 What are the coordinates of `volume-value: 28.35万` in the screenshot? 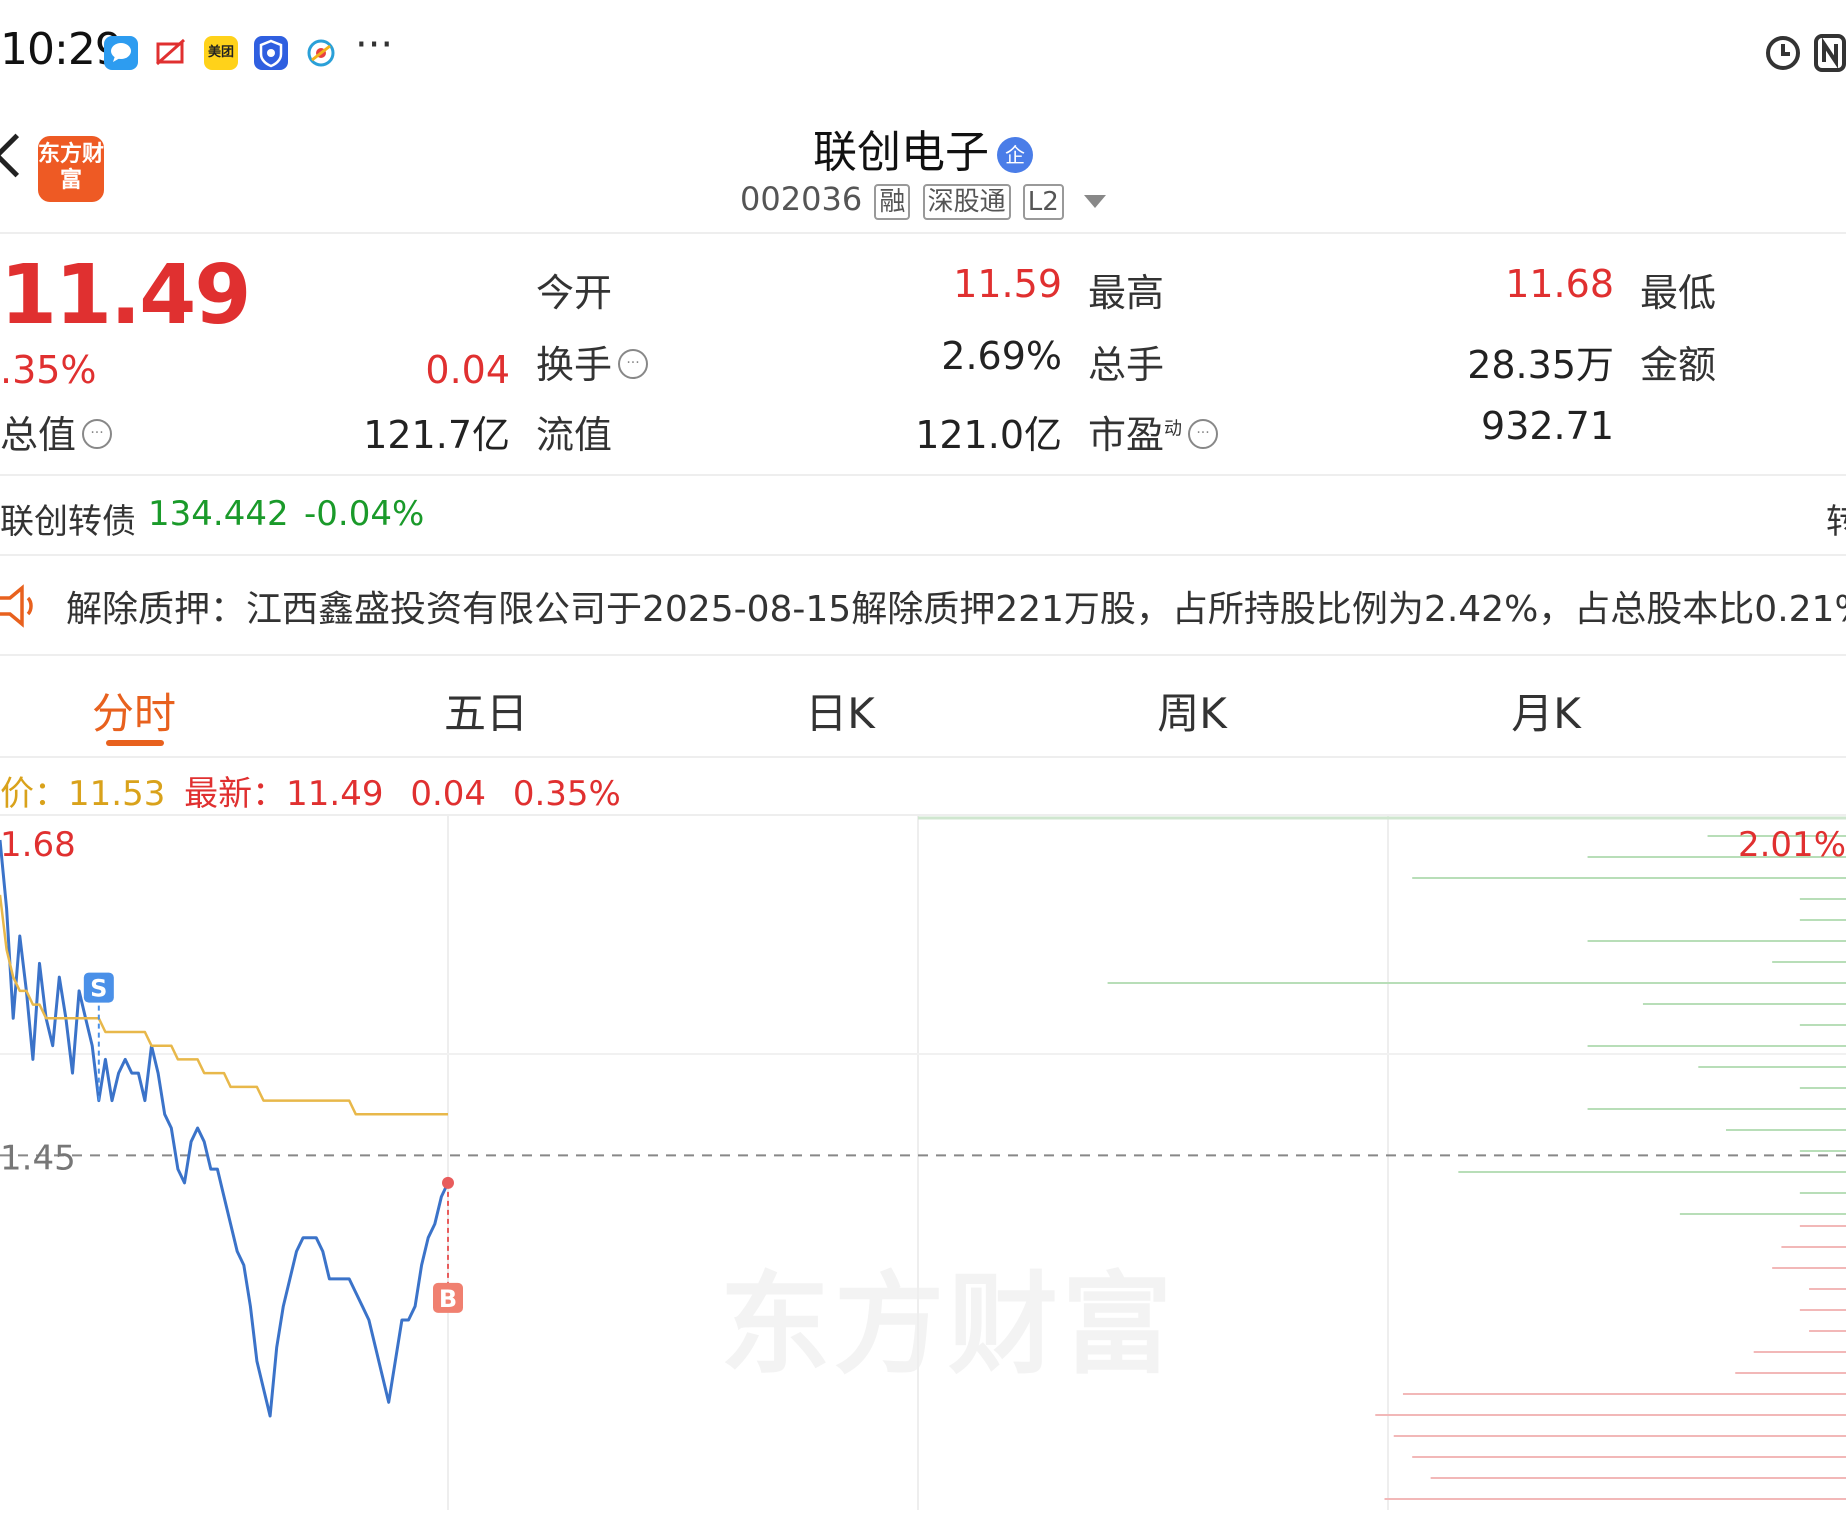 It's located at (1540, 365).